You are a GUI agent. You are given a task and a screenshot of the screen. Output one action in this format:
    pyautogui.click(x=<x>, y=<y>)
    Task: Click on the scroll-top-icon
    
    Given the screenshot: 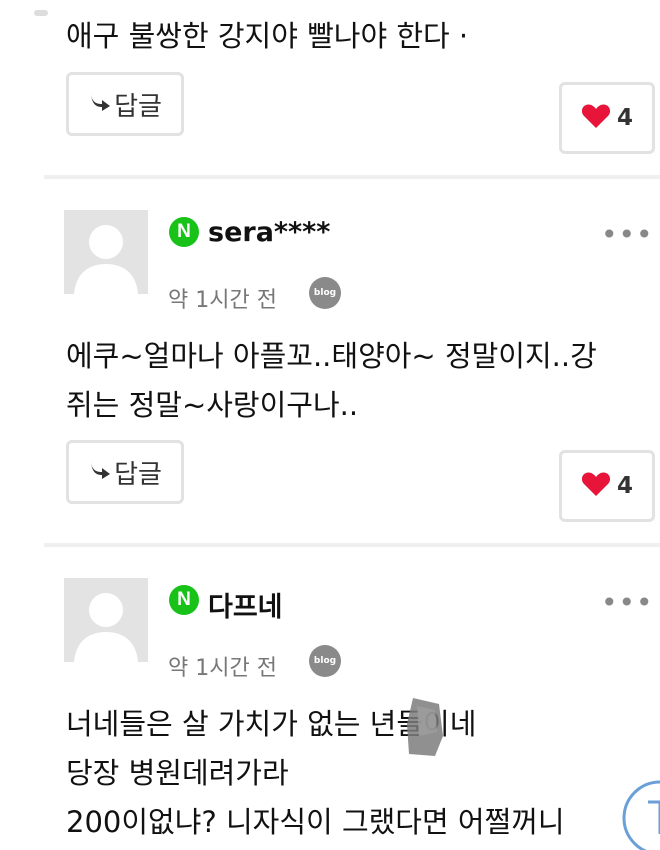 What is the action you would take?
    pyautogui.click(x=641, y=815)
    